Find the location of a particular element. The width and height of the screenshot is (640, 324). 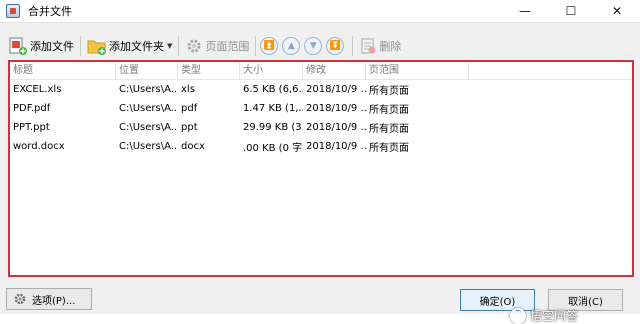

double-chevron-up-icon: ⏫ is located at coordinates (269, 46).